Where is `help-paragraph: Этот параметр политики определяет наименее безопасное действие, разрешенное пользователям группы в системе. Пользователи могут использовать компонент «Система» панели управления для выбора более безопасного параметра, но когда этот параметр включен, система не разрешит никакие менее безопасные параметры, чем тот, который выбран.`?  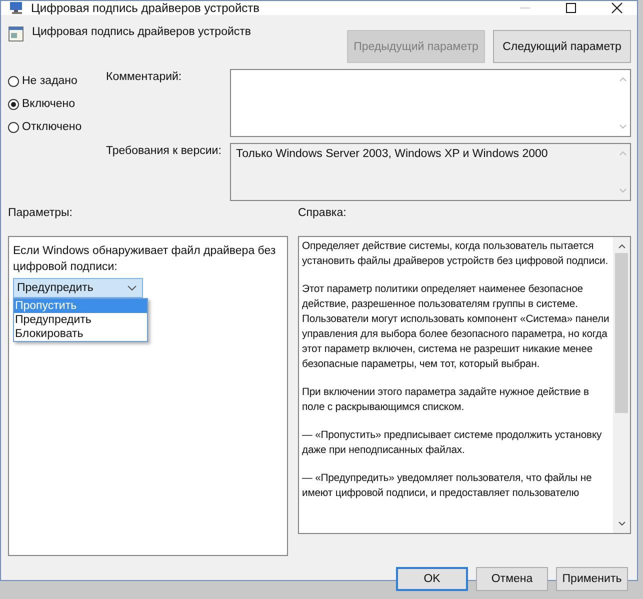
help-paragraph: Этот параметр политики определяет наименее безопасное действие, разрешенное пользователям группы в системе. Пользователи могут использовать компонент «Система» панели управления для выбора более безопасного параметра, но когда этот параметр включен, система не разрешит никакие менее безопасные параметры, чем тот, который выбран. is located at coordinates (456, 327).